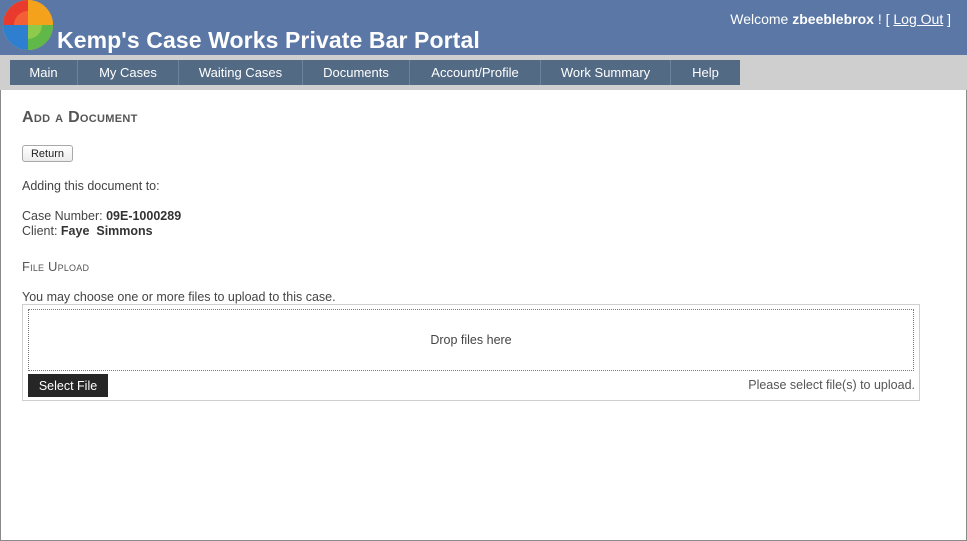 The height and width of the screenshot is (541, 967). I want to click on drop-zone: Drop files here, so click(471, 340).